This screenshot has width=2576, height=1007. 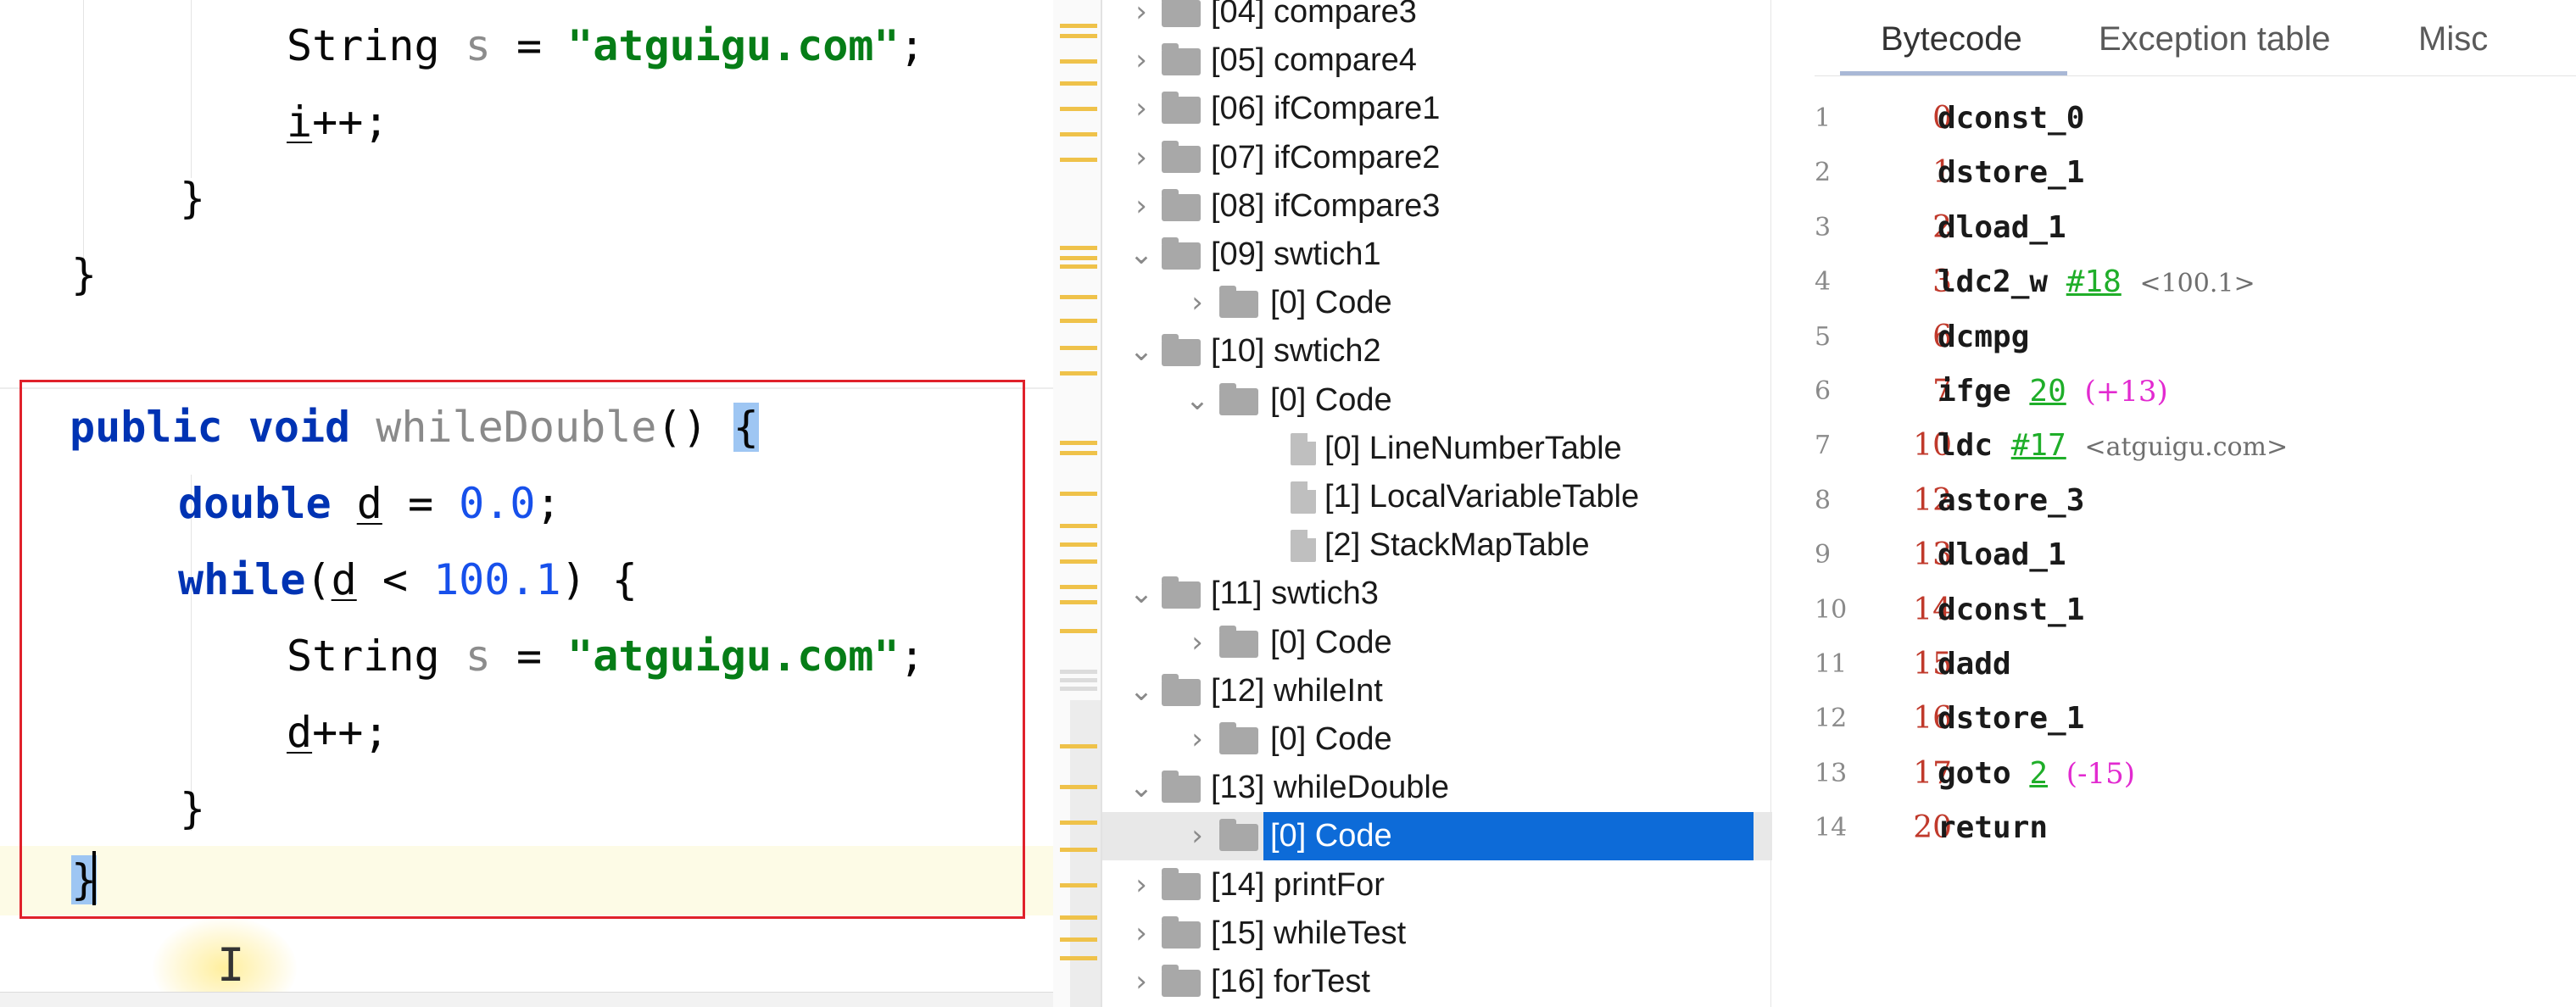 I want to click on bytecode-row: 14 20 return, so click(x=2195, y=828).